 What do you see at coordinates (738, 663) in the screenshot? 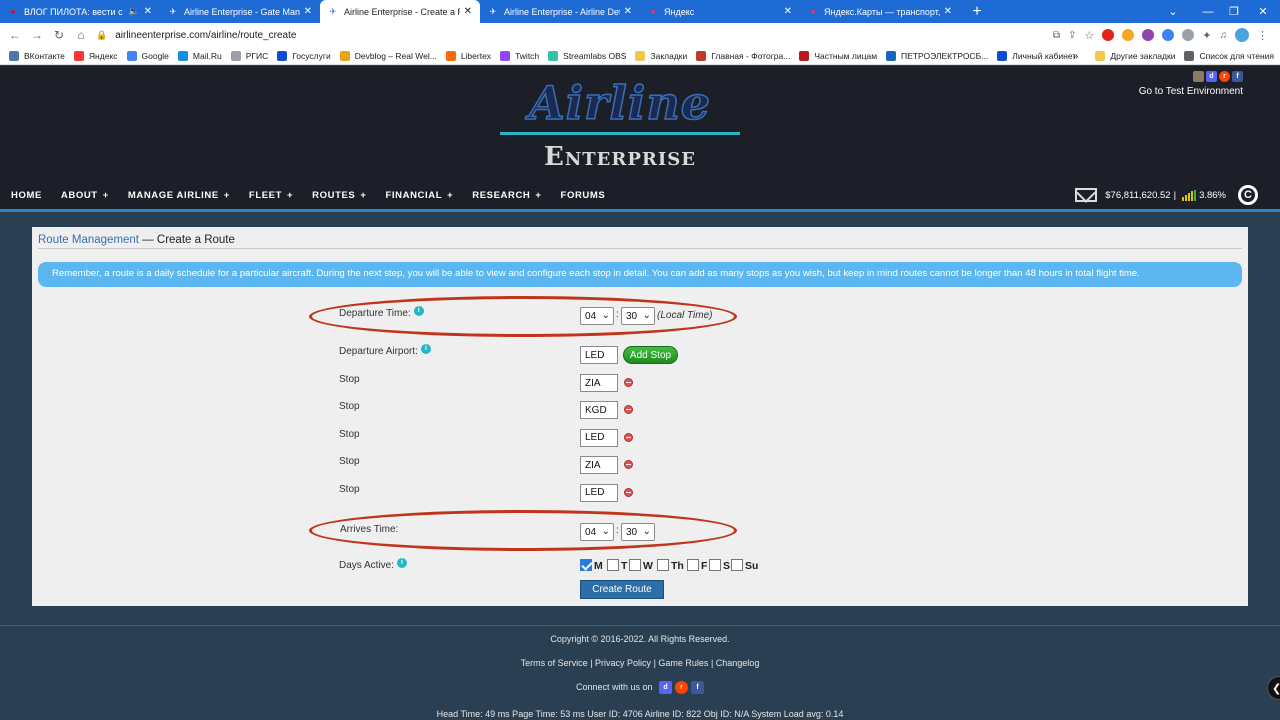
I see `footer-link: Changelog` at bounding box center [738, 663].